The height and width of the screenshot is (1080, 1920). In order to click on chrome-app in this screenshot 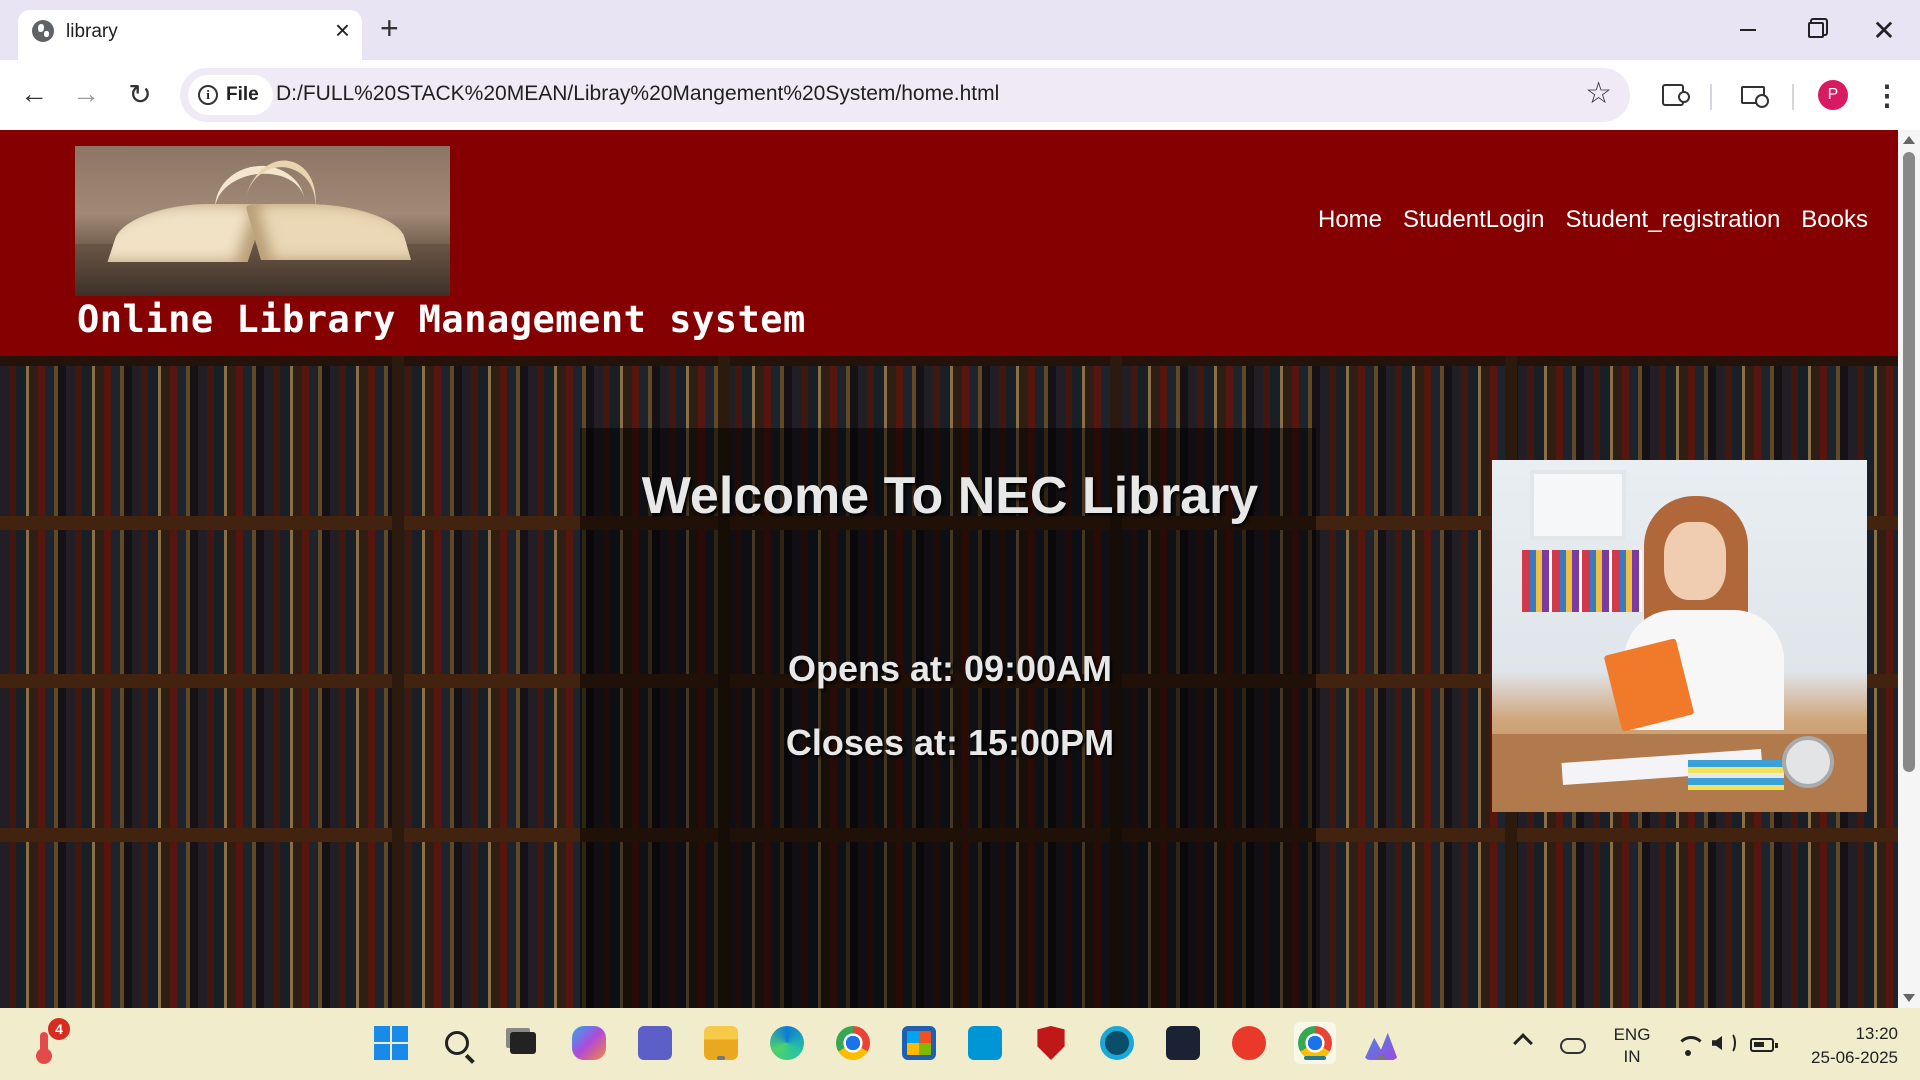, I will do `click(853, 1043)`.